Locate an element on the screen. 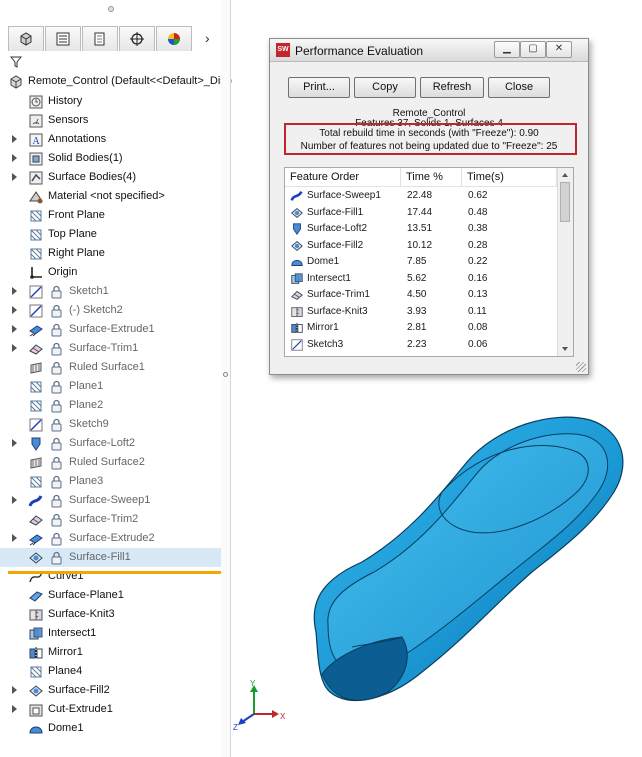 The width and height of the screenshot is (642, 757). tree-item: Surface Bodies(4) is located at coordinates (110, 177).